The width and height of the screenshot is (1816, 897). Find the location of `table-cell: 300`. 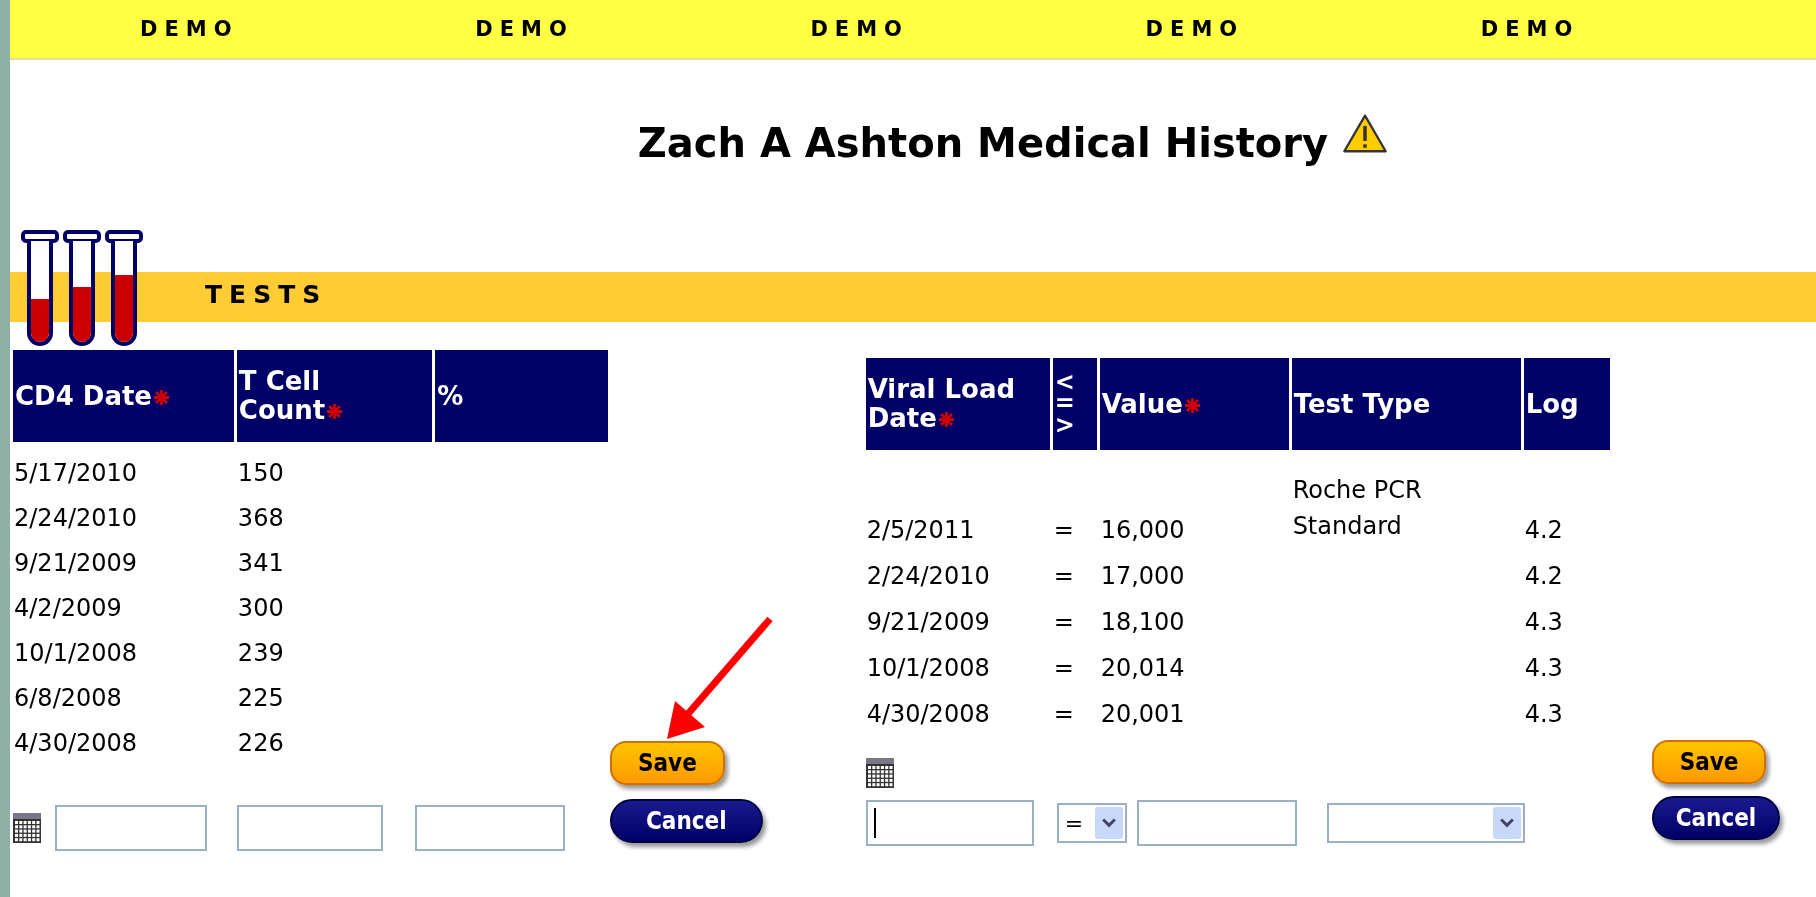

table-cell: 300 is located at coordinates (260, 608).